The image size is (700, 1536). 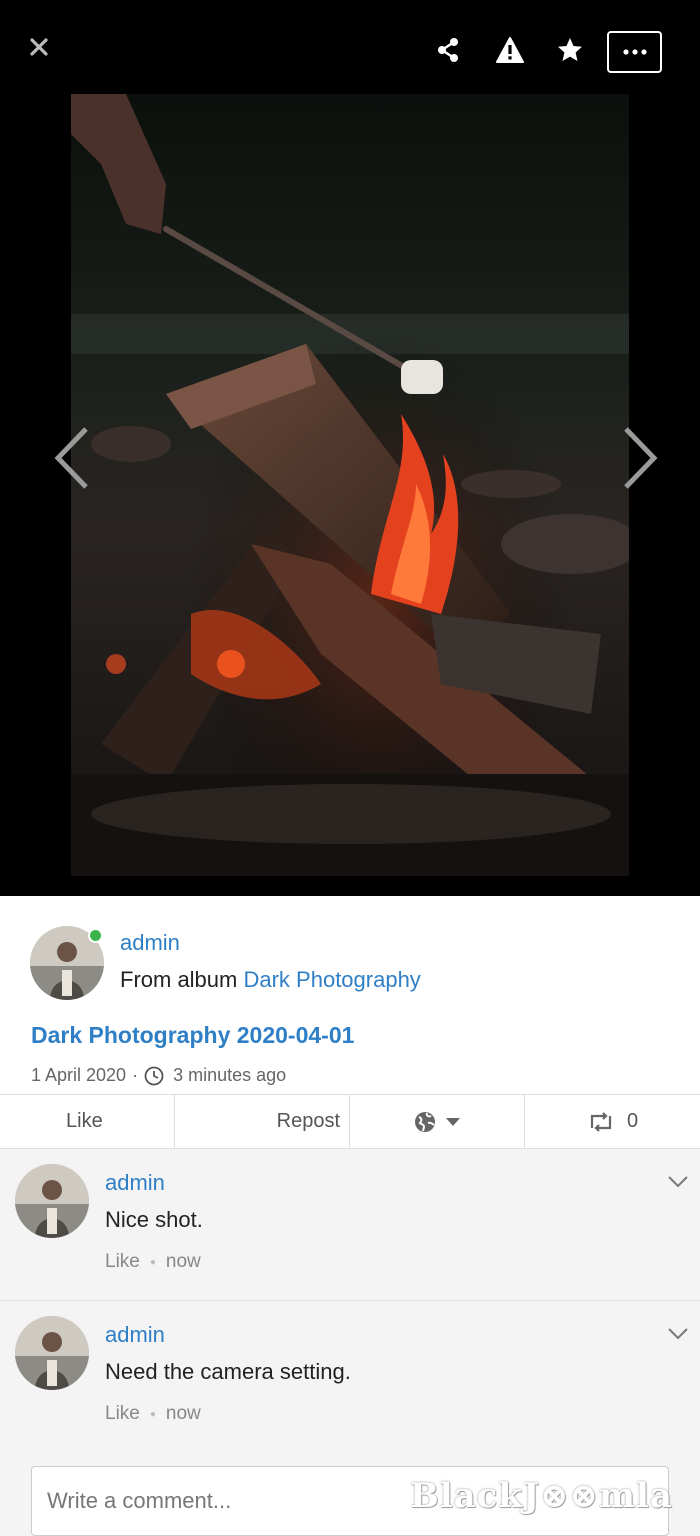 I want to click on comment-text: Need the camera setting., so click(x=228, y=1371).